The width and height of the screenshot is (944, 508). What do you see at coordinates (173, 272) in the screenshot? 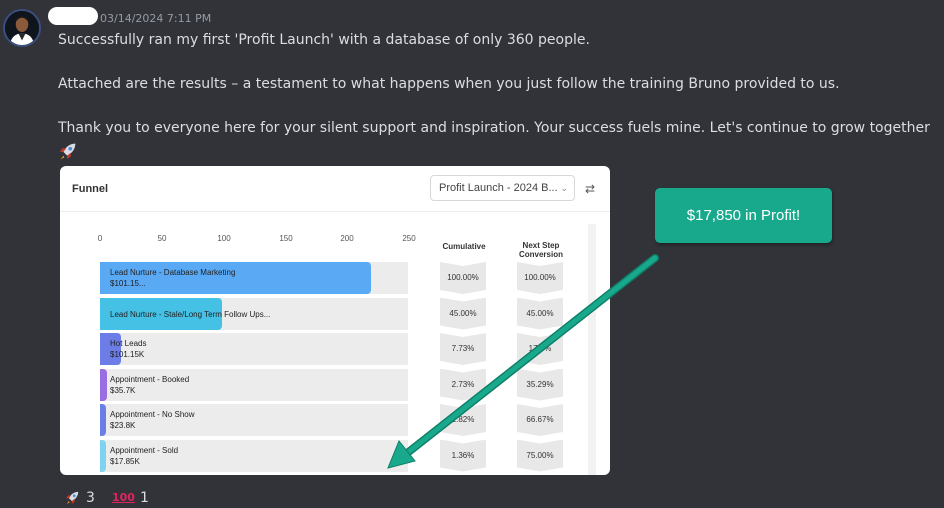
I see `stage-name: Lead Nurture - Database Marketing` at bounding box center [173, 272].